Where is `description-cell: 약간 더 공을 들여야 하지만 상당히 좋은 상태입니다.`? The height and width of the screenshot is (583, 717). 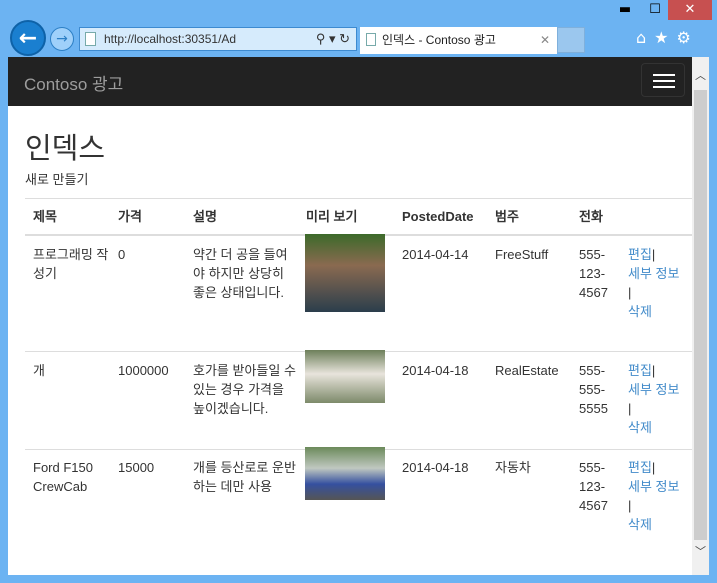 description-cell: 약간 더 공을 들여야 하지만 상당히 좋은 상태입니다. is located at coordinates (240, 273).